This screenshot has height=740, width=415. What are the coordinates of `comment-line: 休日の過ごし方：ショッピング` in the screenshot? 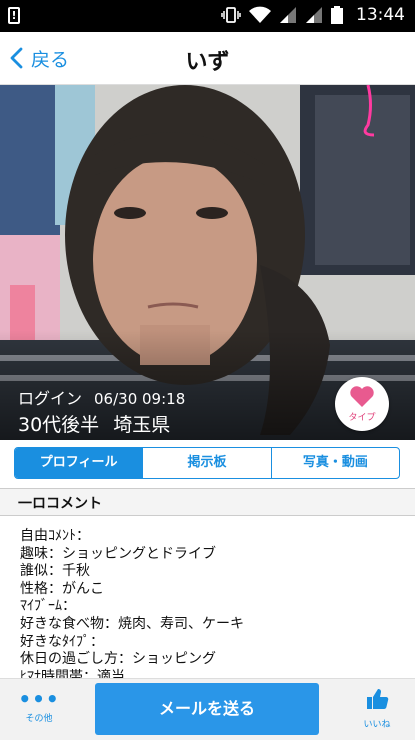 It's located at (118, 659).